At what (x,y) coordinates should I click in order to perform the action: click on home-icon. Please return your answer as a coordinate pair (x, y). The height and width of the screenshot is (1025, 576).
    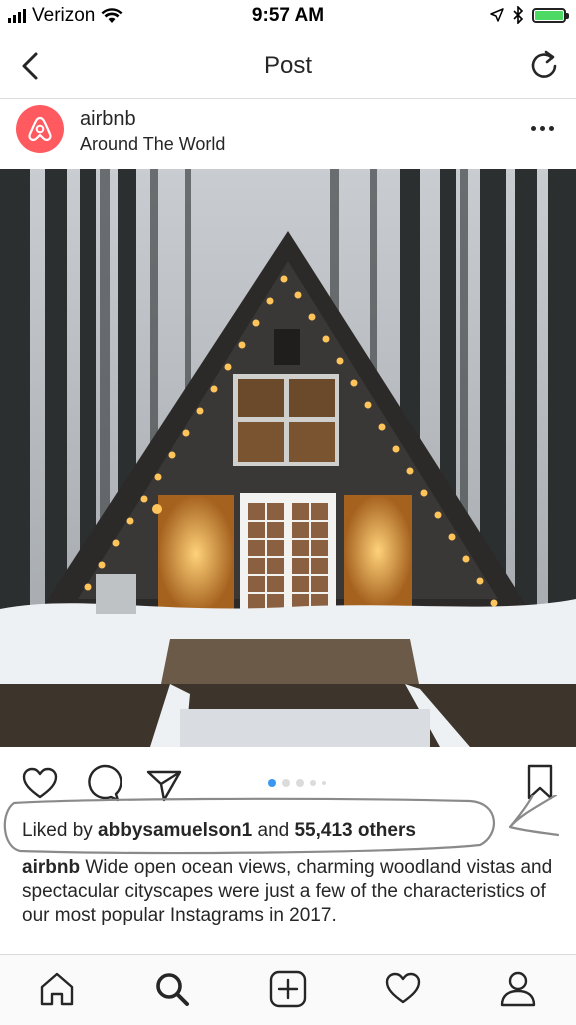
    Looking at the image, I should click on (57, 989).